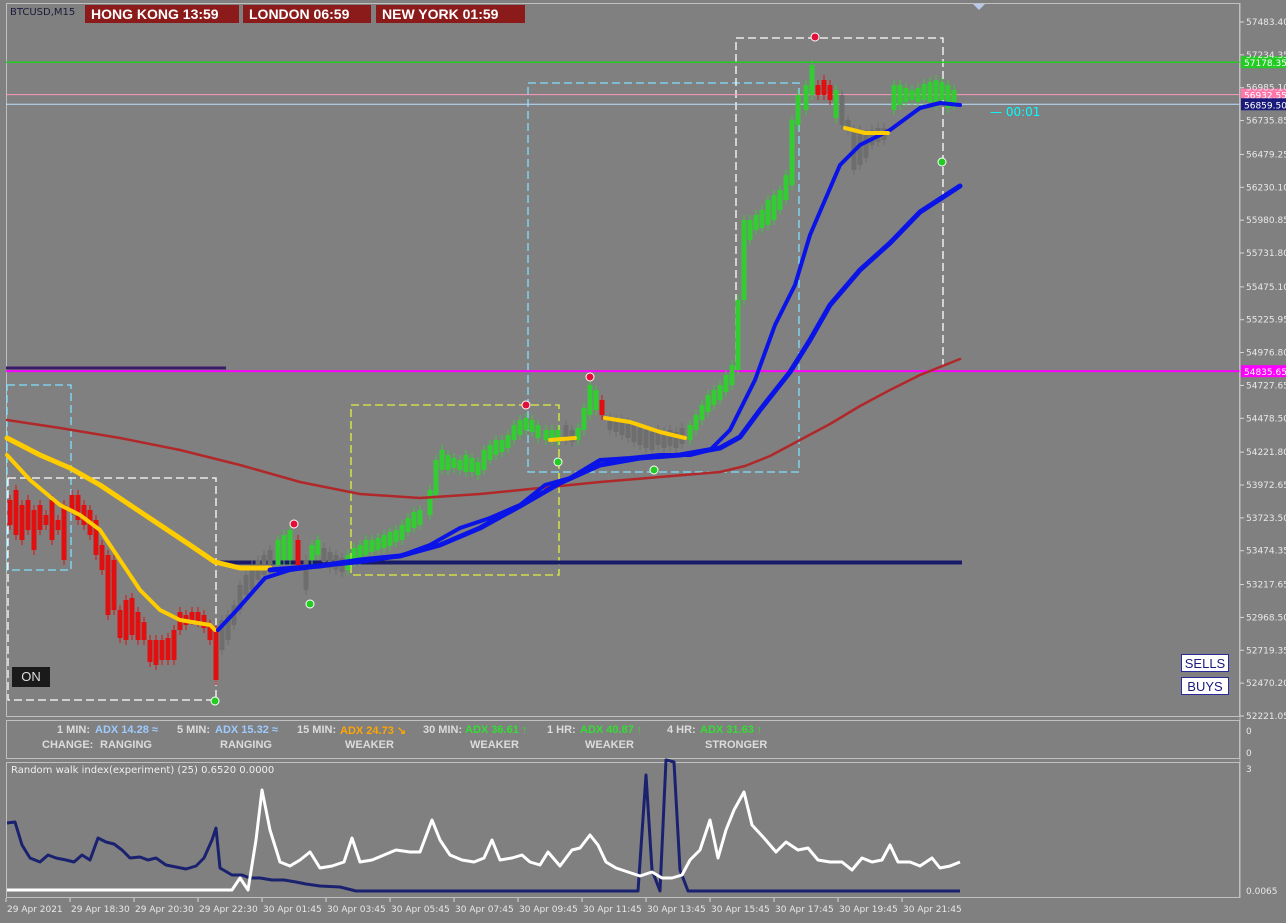 This screenshot has width=1286, height=923. Describe the element at coordinates (1266, 586) in the screenshot. I see `price-tick-label: 53217.65` at that location.